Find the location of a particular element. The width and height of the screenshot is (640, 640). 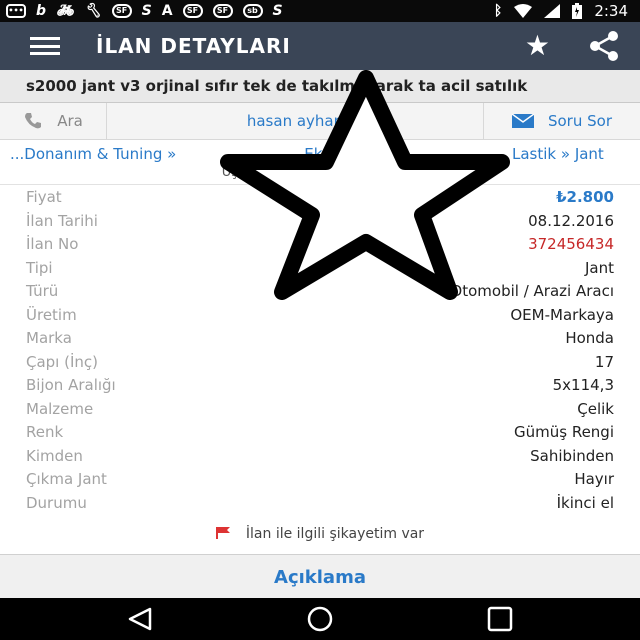

detail-row: Durumu İkinci el is located at coordinates (320, 504).